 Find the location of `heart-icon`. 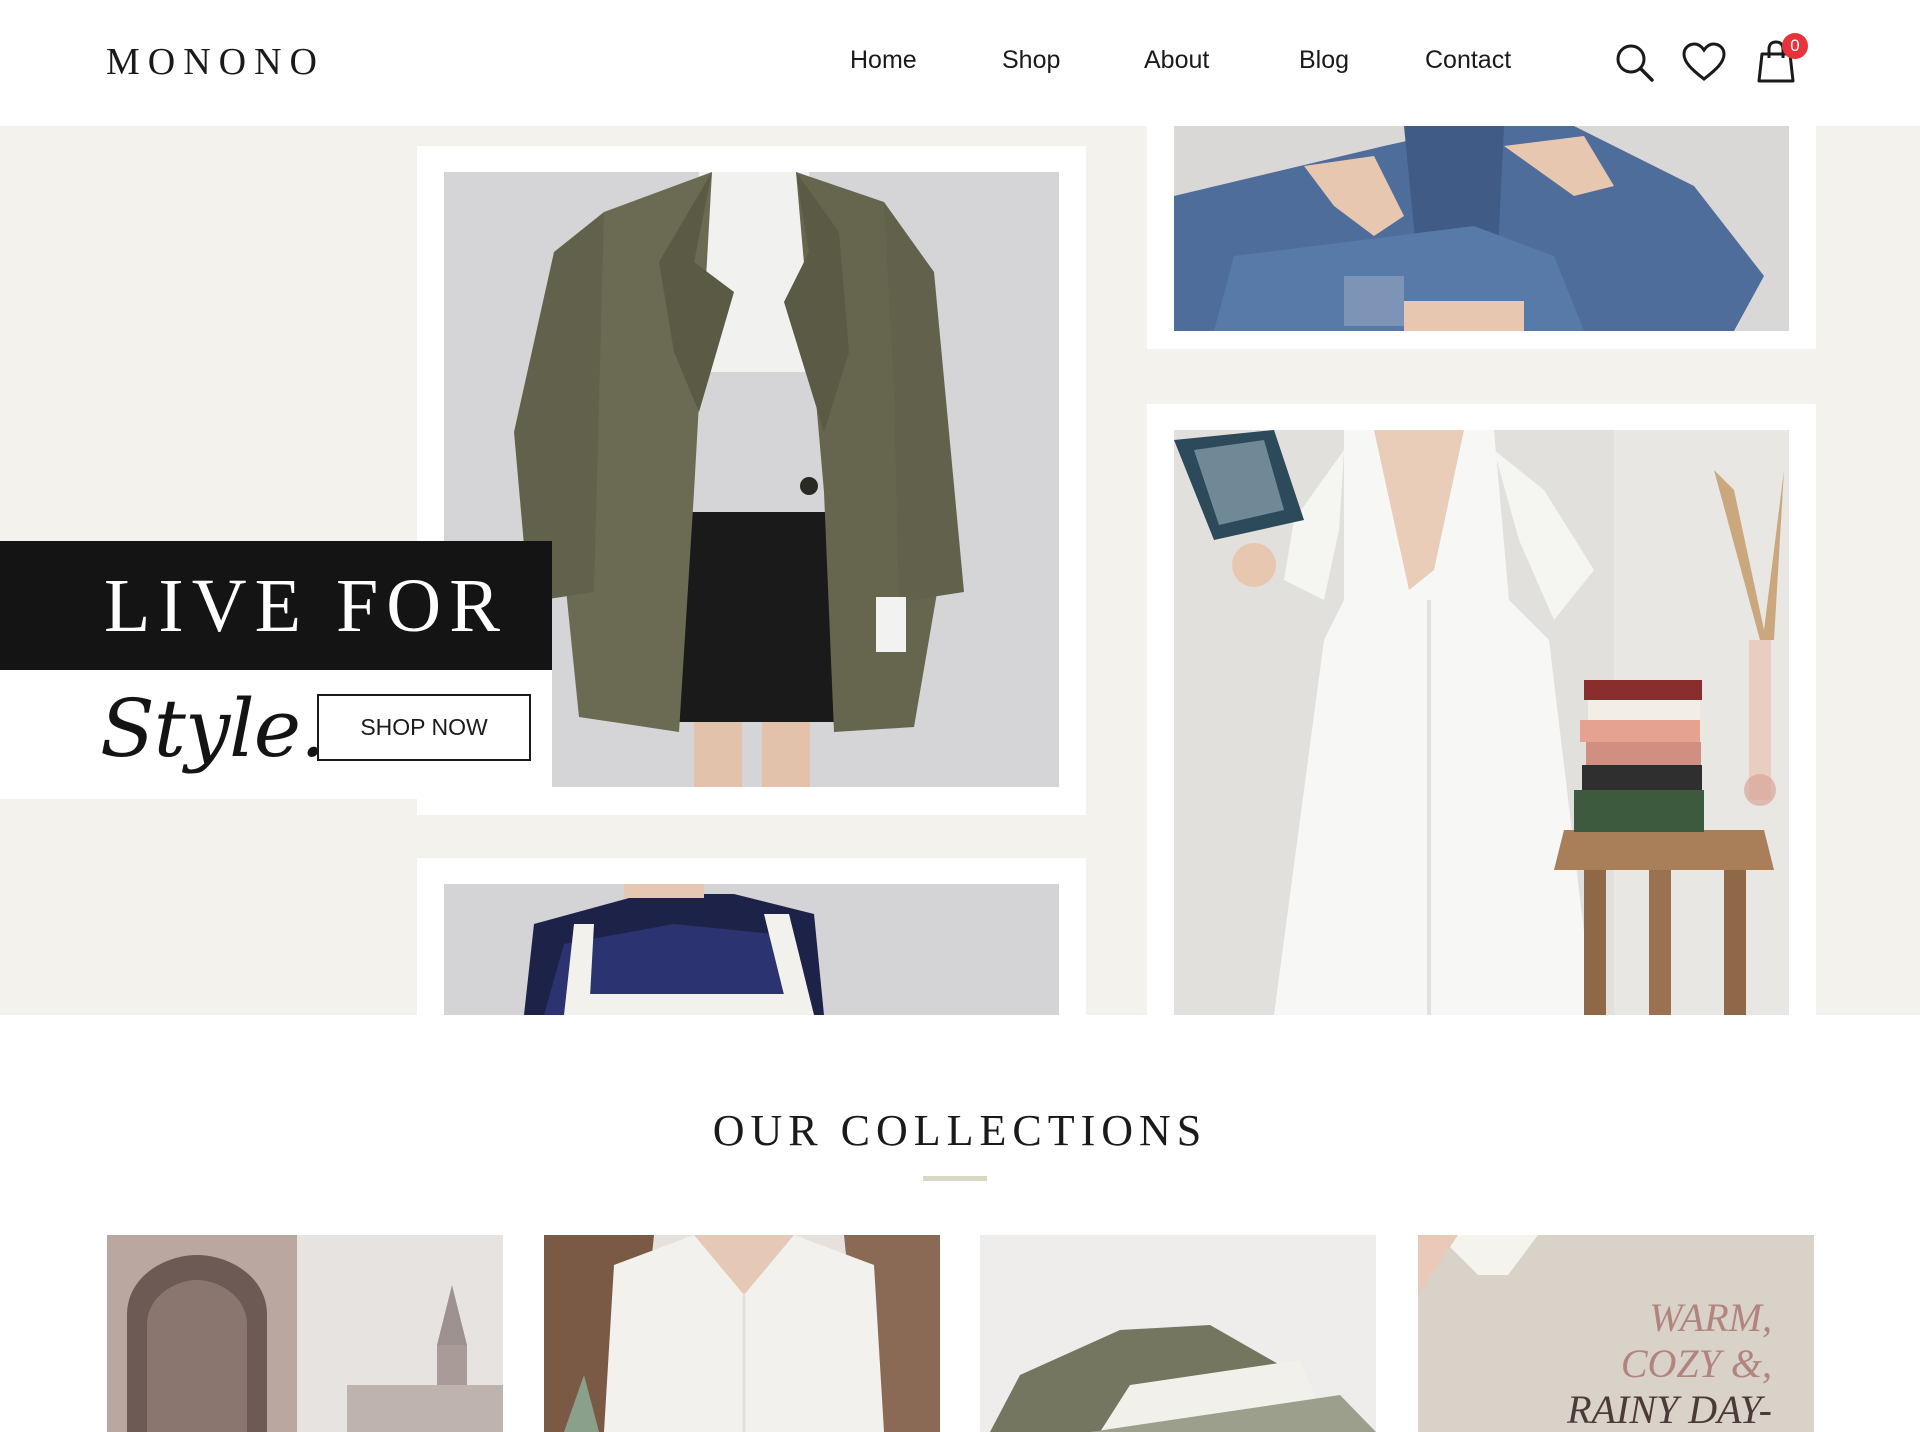

heart-icon is located at coordinates (1704, 62).